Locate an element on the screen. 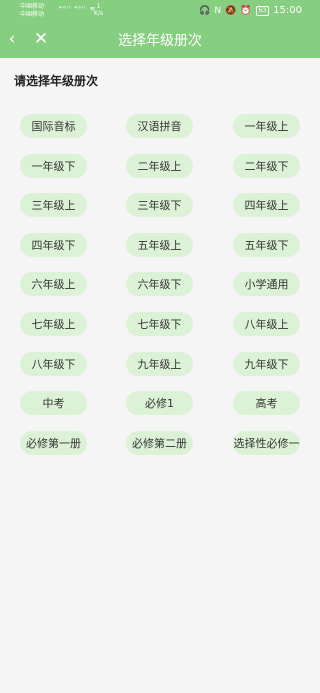  grade-option-button: 九年级下 is located at coordinates (266, 364).